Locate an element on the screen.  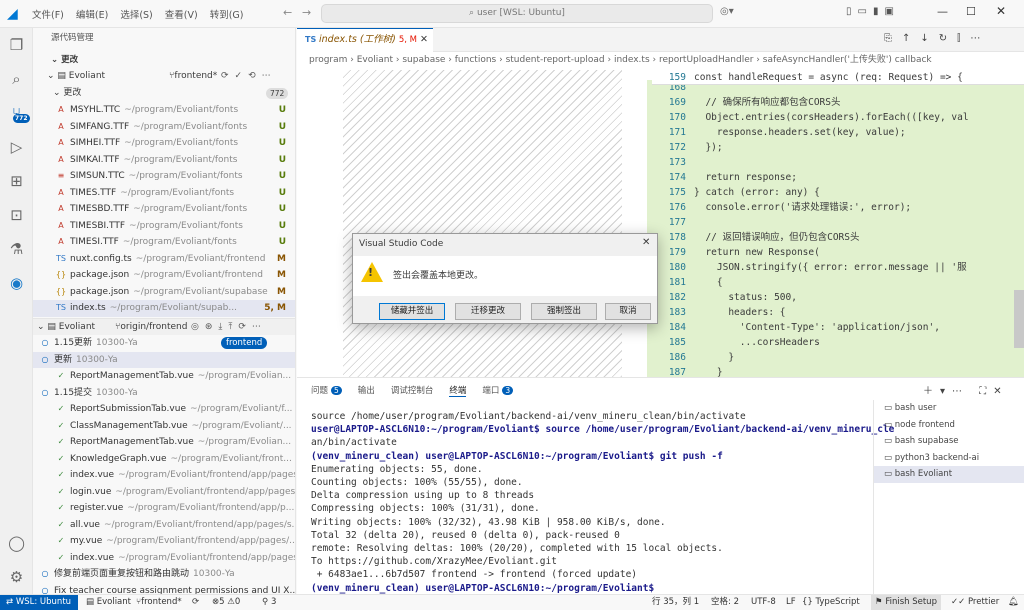
code-line: 187 } is located at coordinates (838, 371).